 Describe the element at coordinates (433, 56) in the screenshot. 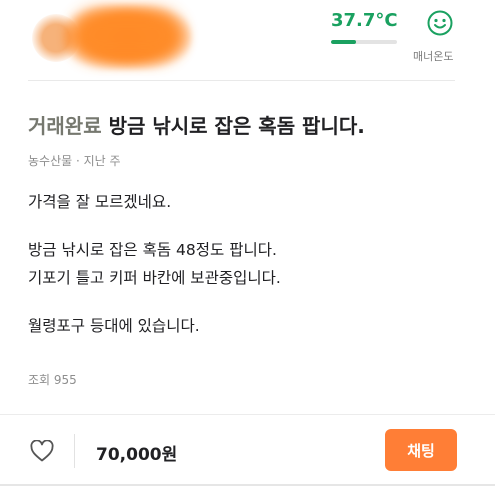

I see `manner-temperature-label: 매너온도` at that location.